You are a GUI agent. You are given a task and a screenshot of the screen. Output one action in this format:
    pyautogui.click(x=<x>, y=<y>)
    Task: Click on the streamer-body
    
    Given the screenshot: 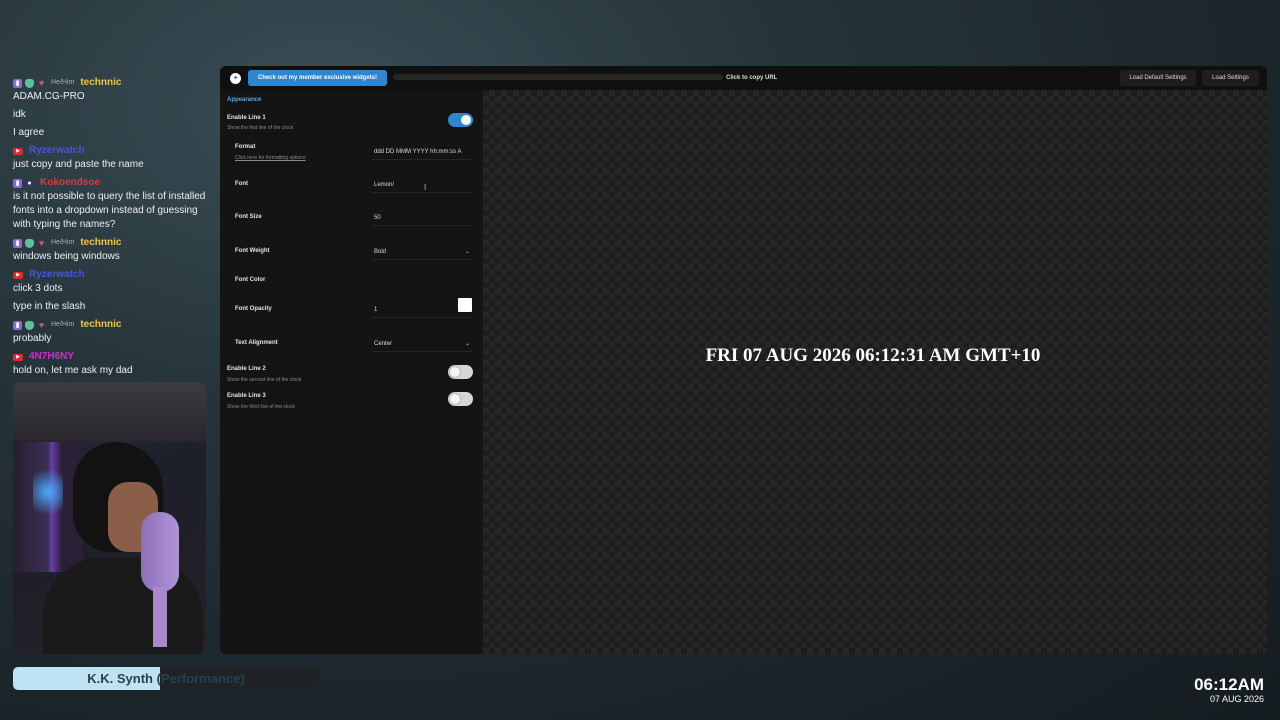 What is the action you would take?
    pyautogui.click(x=123, y=605)
    